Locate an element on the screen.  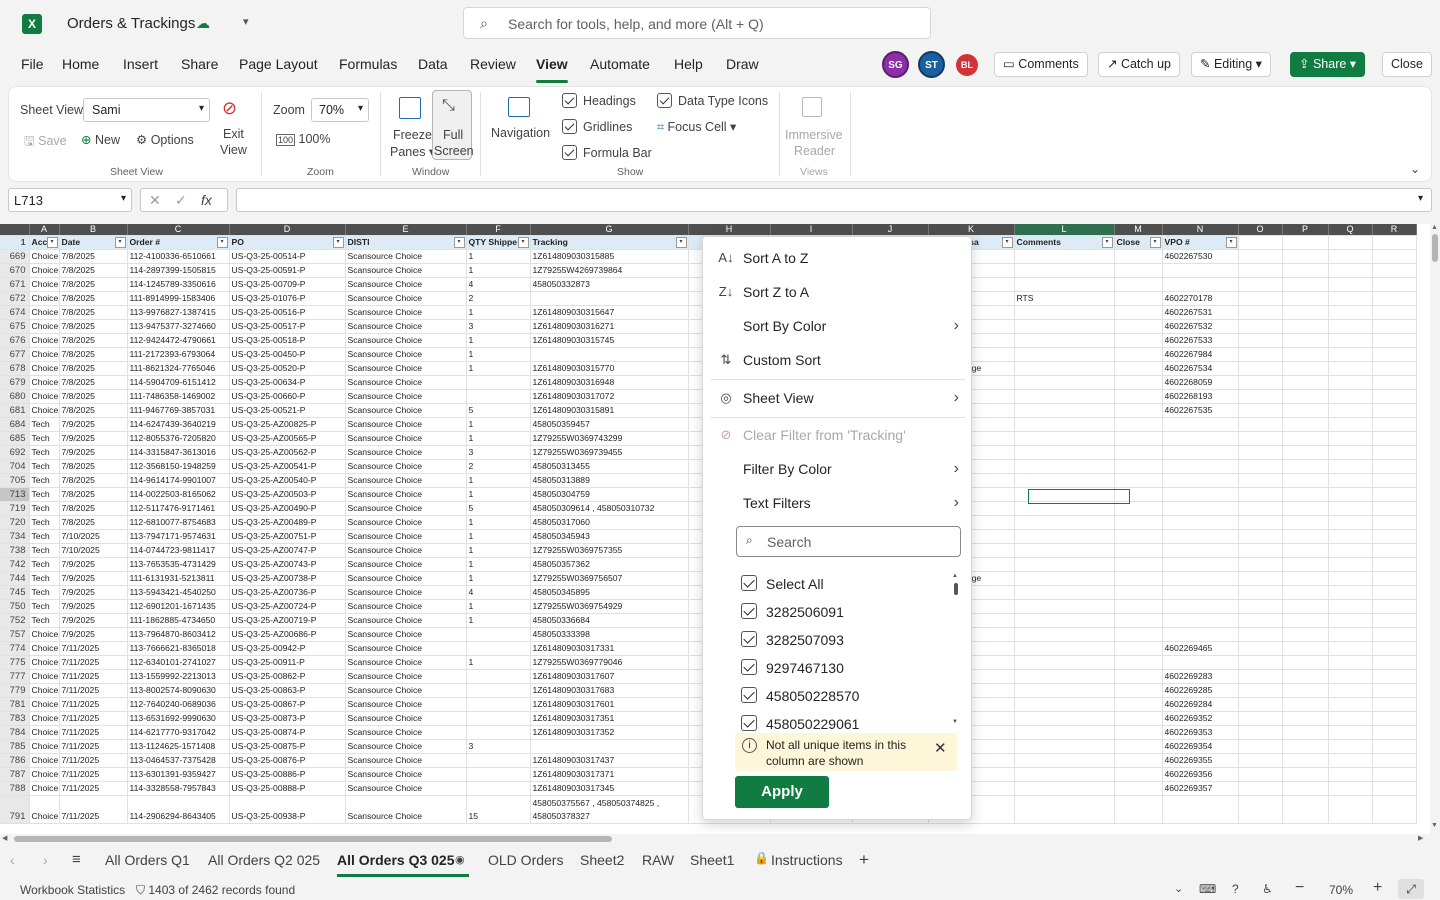
table-cell: 113-9976827-1387415 is located at coordinates (178, 312).